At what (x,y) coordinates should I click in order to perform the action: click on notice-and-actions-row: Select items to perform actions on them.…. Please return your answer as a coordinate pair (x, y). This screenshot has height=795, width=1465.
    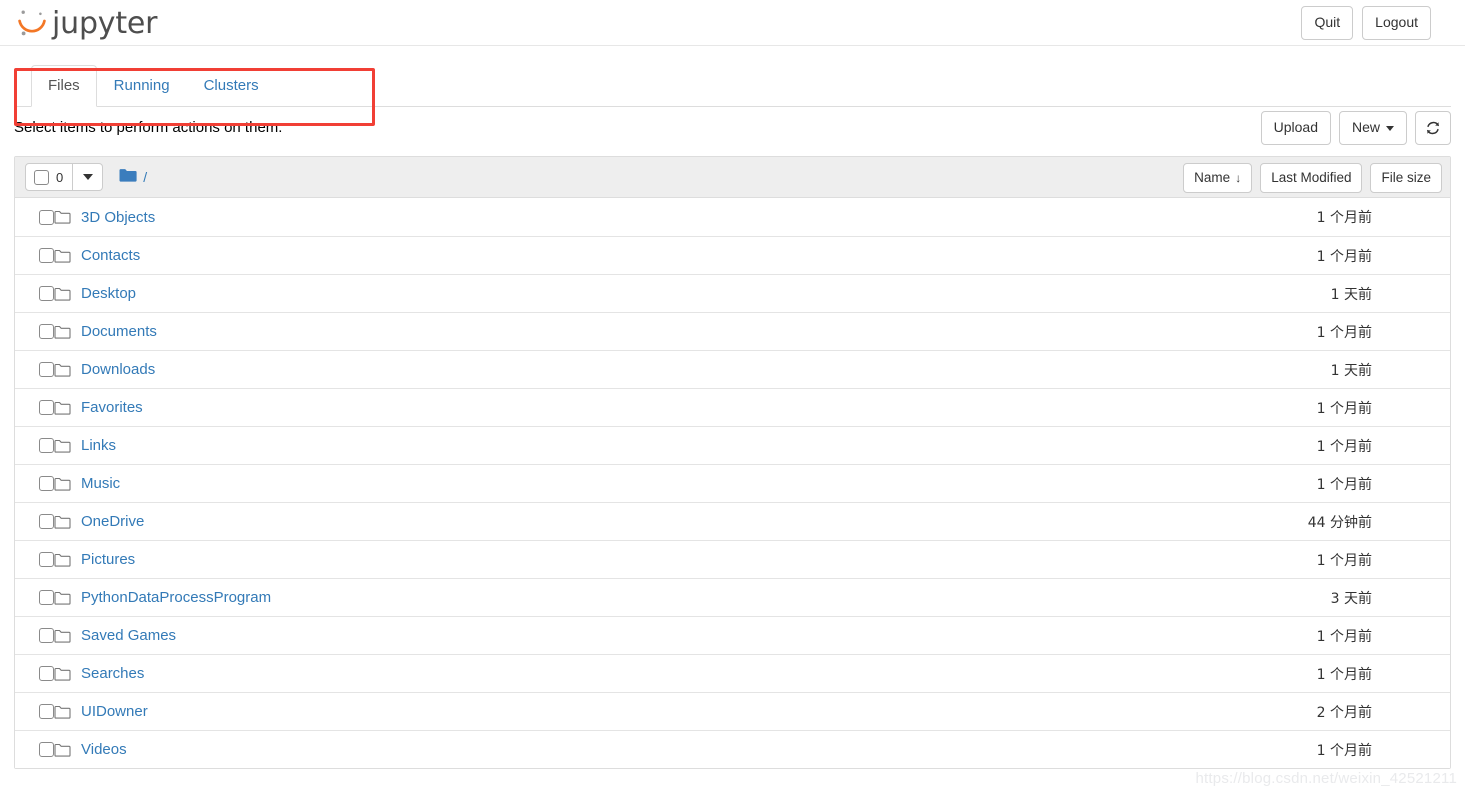
    Looking at the image, I should click on (732, 129).